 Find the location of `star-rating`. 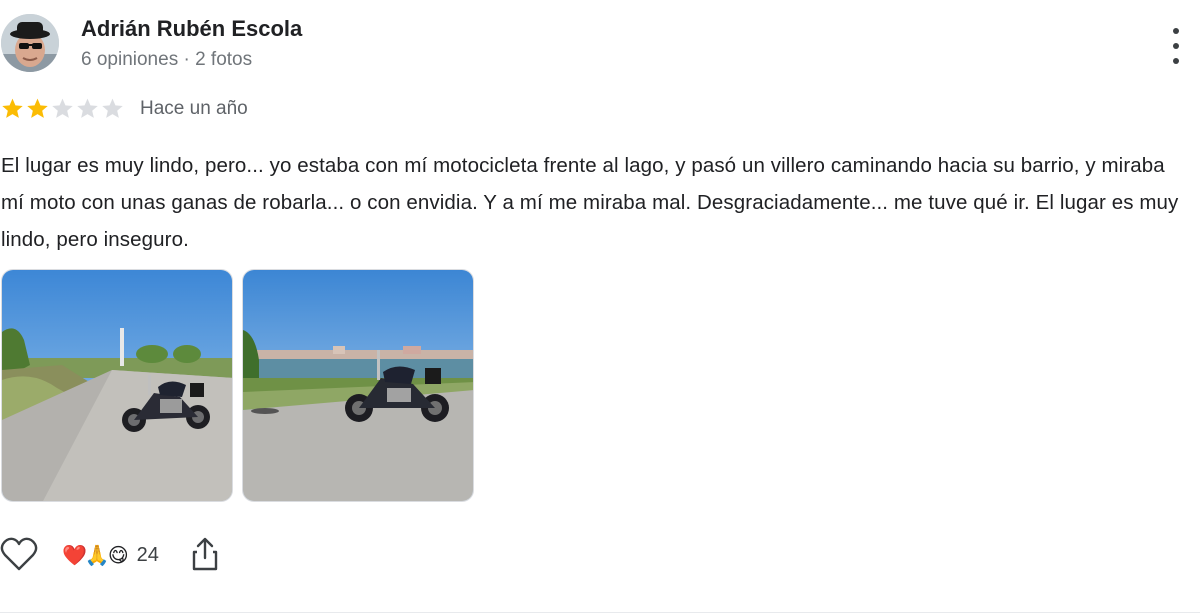

star-rating is located at coordinates (62, 109).